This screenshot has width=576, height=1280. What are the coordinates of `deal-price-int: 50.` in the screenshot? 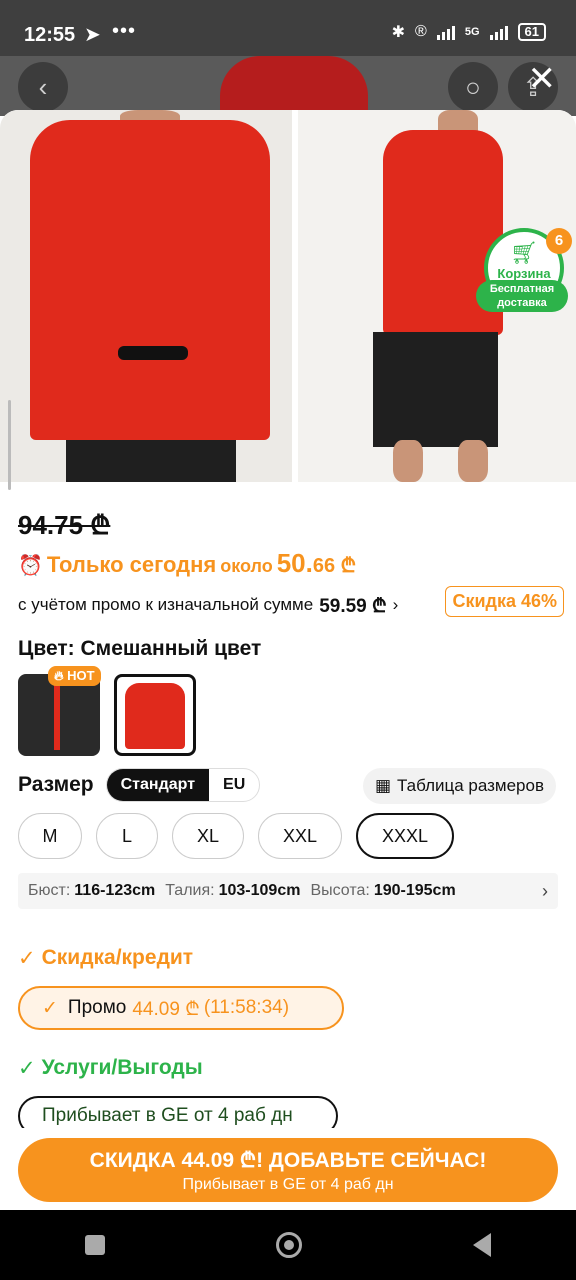 It's located at (294, 563).